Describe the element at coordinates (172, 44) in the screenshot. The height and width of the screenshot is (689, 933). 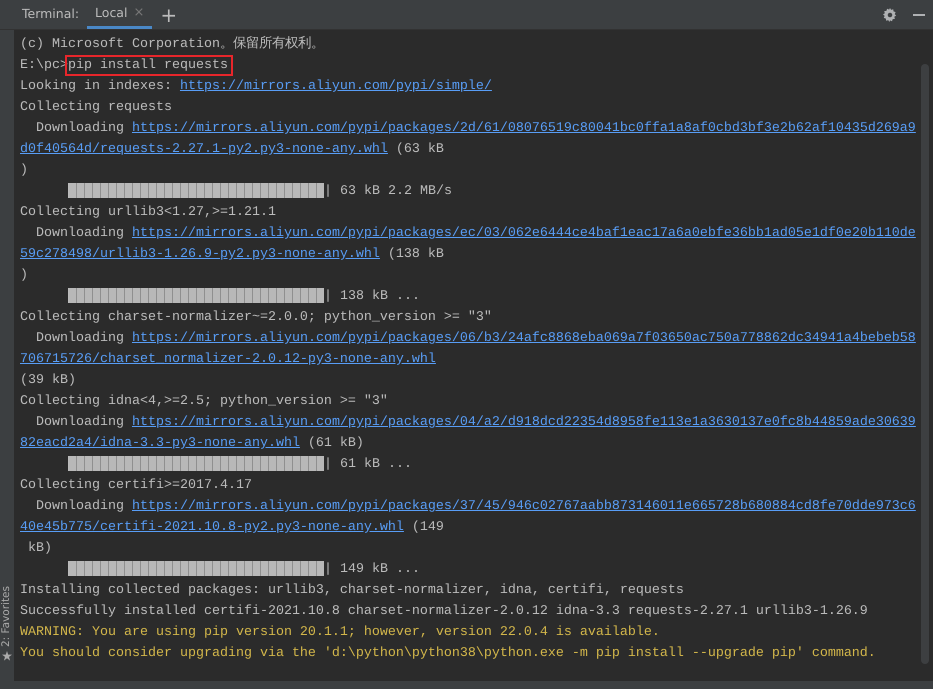
I see `output-text: (c) Microsoft Corporation。保留所有权利。` at that location.